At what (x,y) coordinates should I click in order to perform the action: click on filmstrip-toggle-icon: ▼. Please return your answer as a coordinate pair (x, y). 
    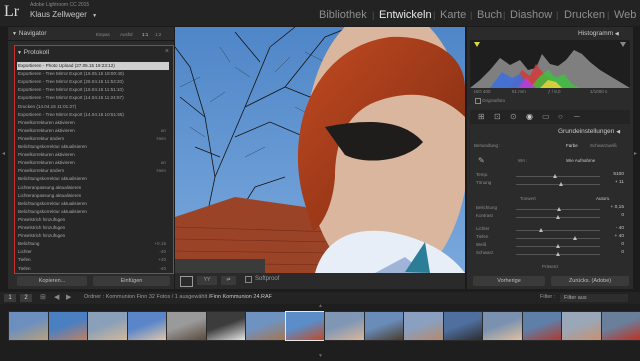
    Looking at the image, I should click on (320, 356).